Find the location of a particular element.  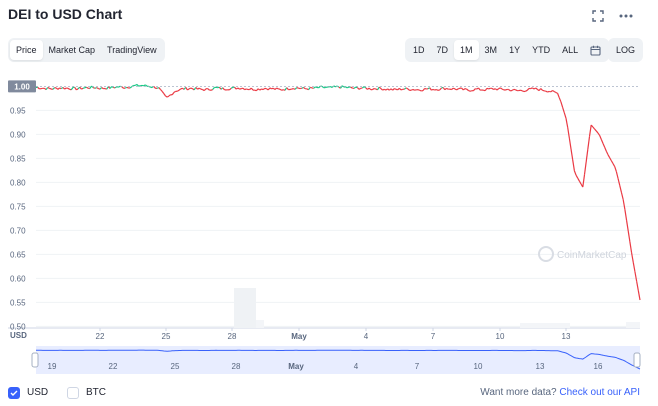

tab-market-cap: Market Cap is located at coordinates (72, 50).